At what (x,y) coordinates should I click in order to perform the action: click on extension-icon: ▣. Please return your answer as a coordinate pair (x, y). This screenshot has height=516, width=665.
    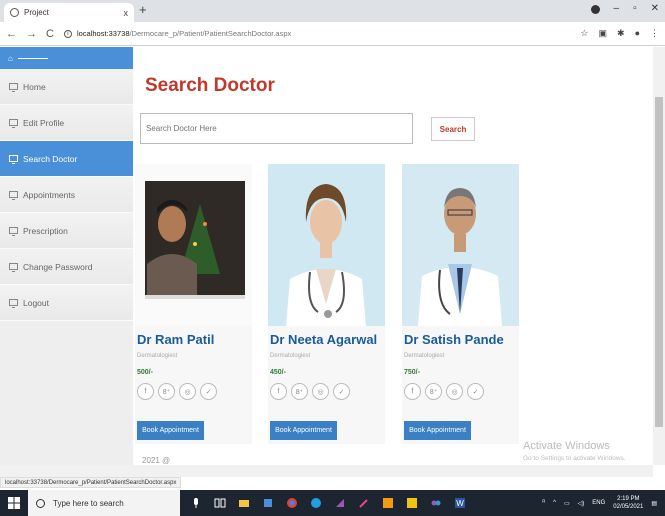
    Looking at the image, I should click on (603, 33).